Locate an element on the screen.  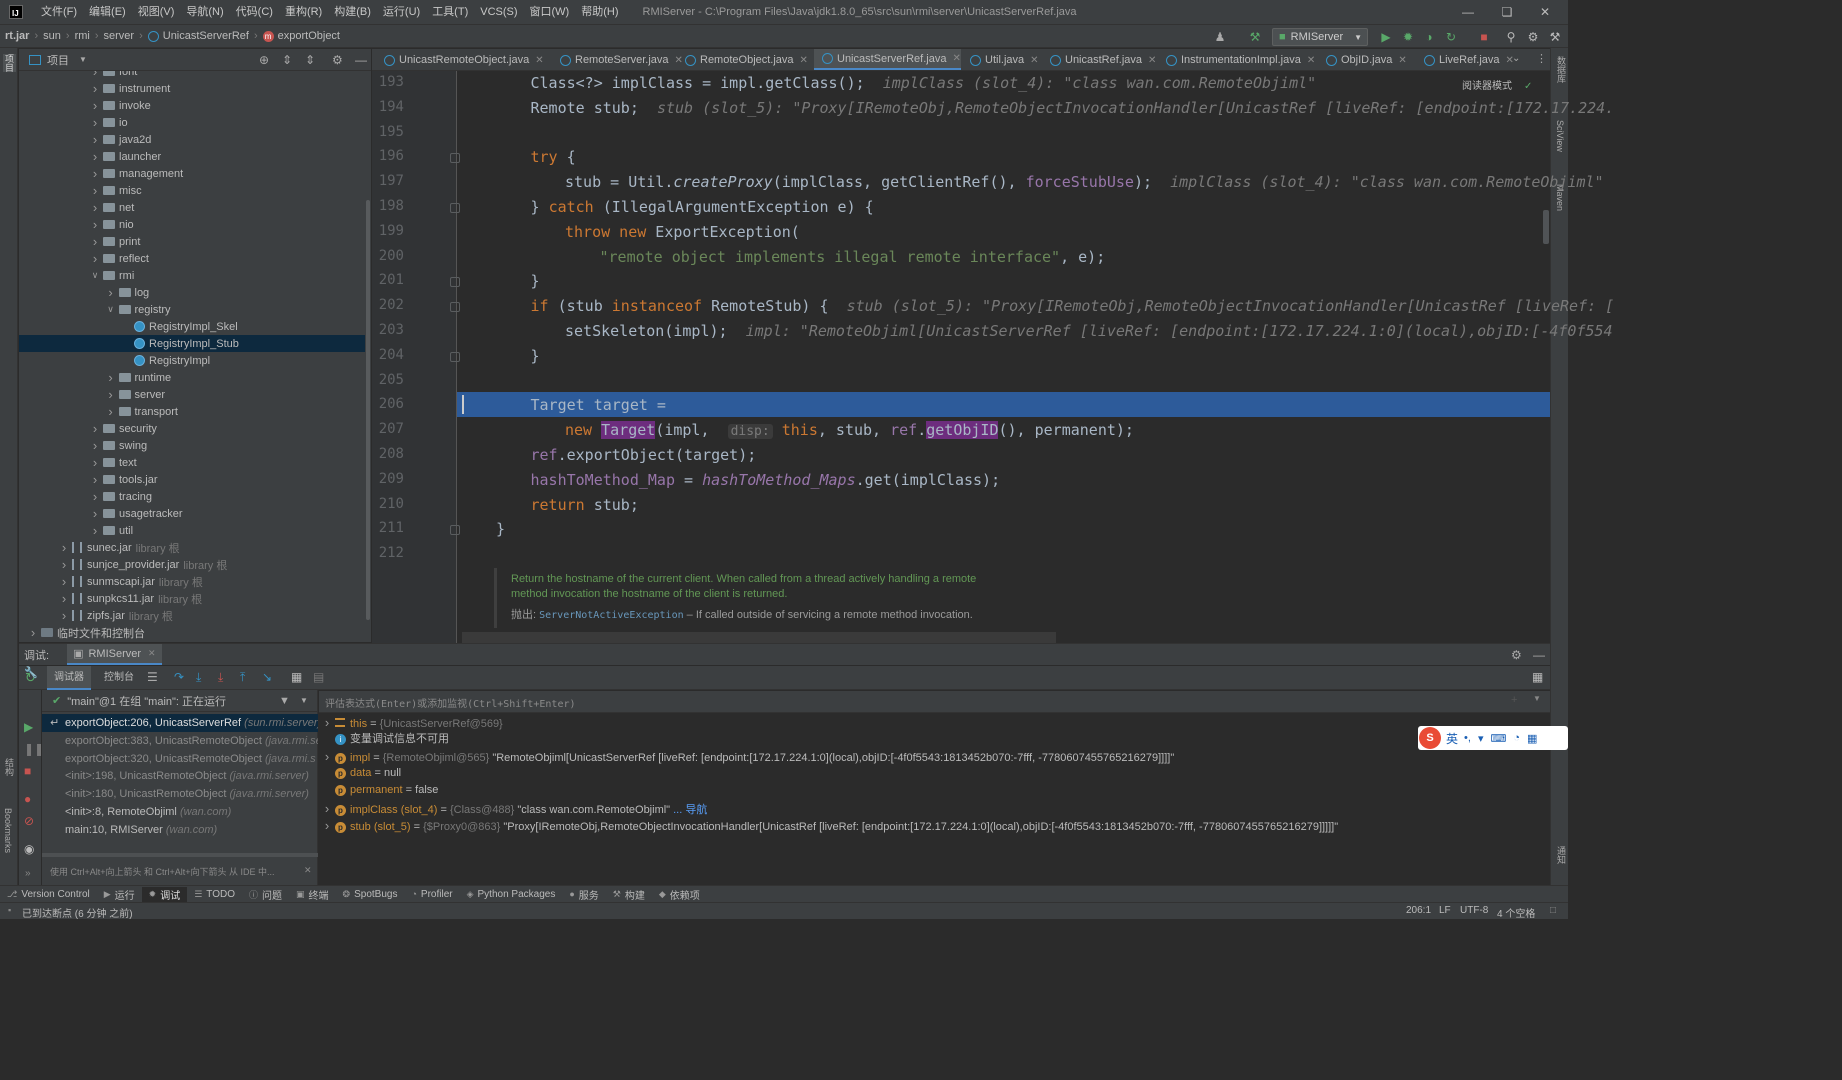
hide-panel-icon: — is located at coordinates (361, 60).